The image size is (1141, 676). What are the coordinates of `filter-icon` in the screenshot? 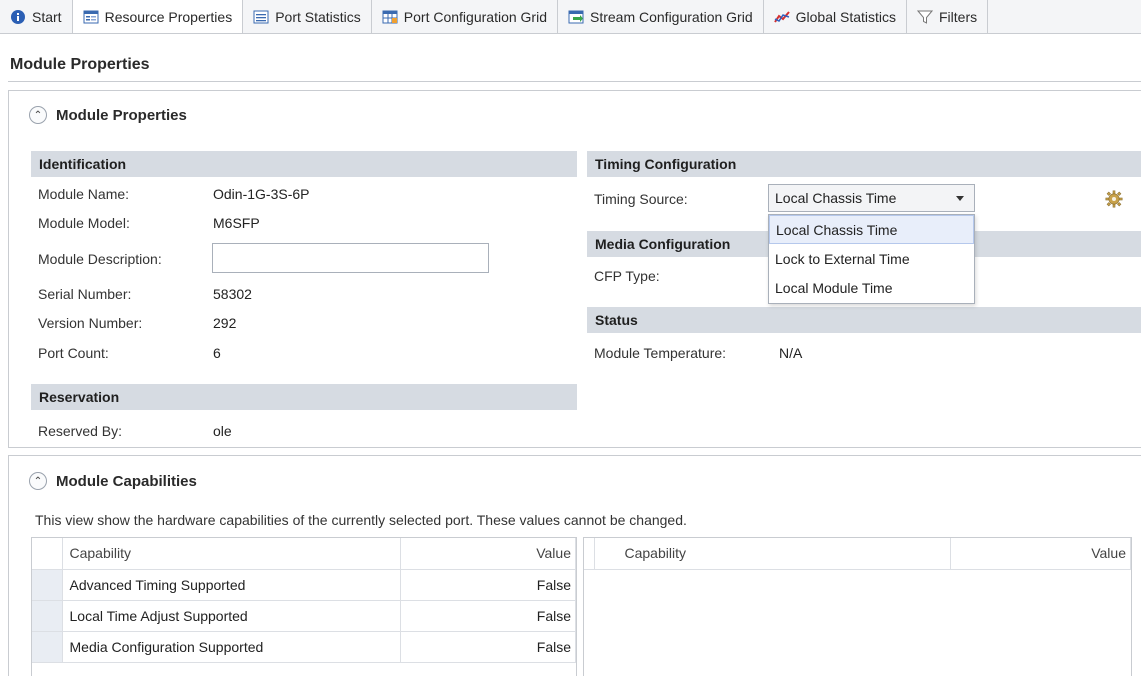 It's located at (925, 17).